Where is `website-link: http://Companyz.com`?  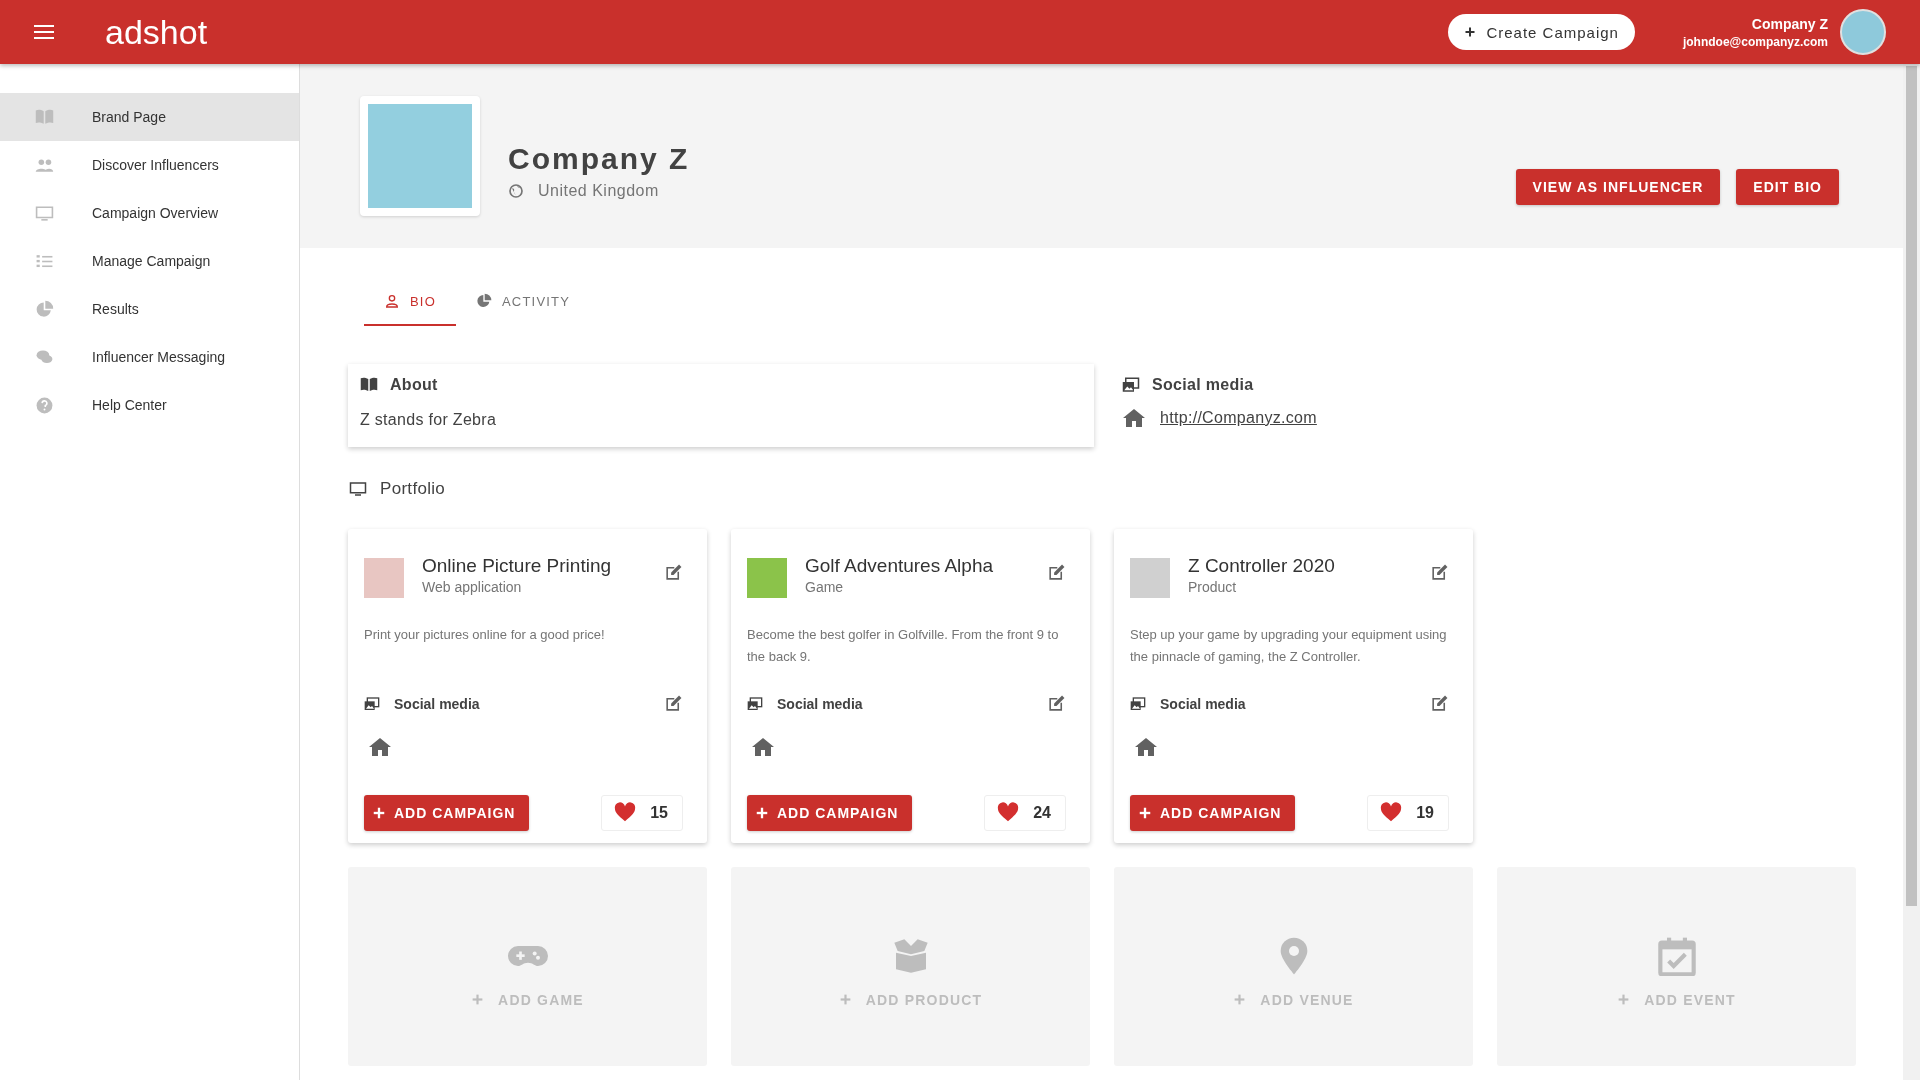
website-link: http://Companyz.com is located at coordinates (1238, 418).